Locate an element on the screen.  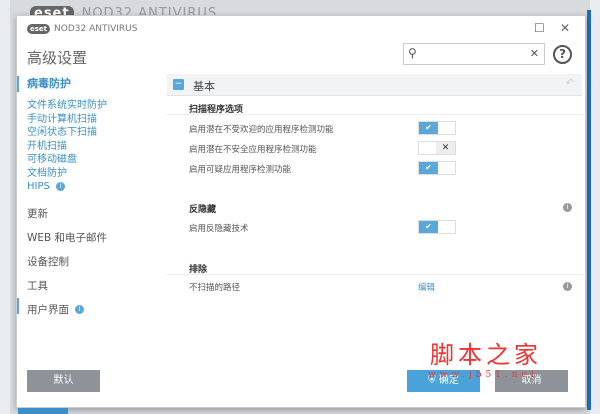
edit-exclusions-link: 编辑 is located at coordinates (426, 287).